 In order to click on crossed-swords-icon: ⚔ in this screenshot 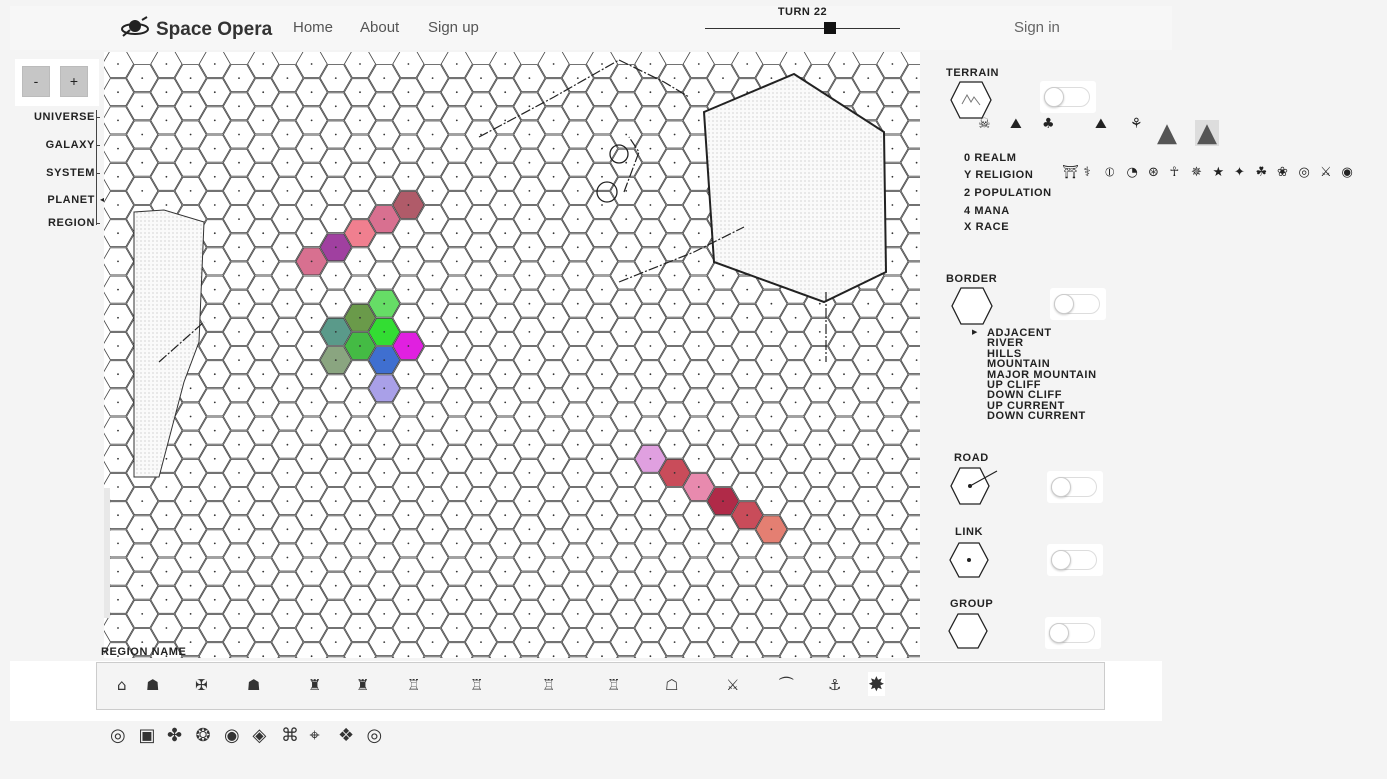, I will do `click(732, 685)`.